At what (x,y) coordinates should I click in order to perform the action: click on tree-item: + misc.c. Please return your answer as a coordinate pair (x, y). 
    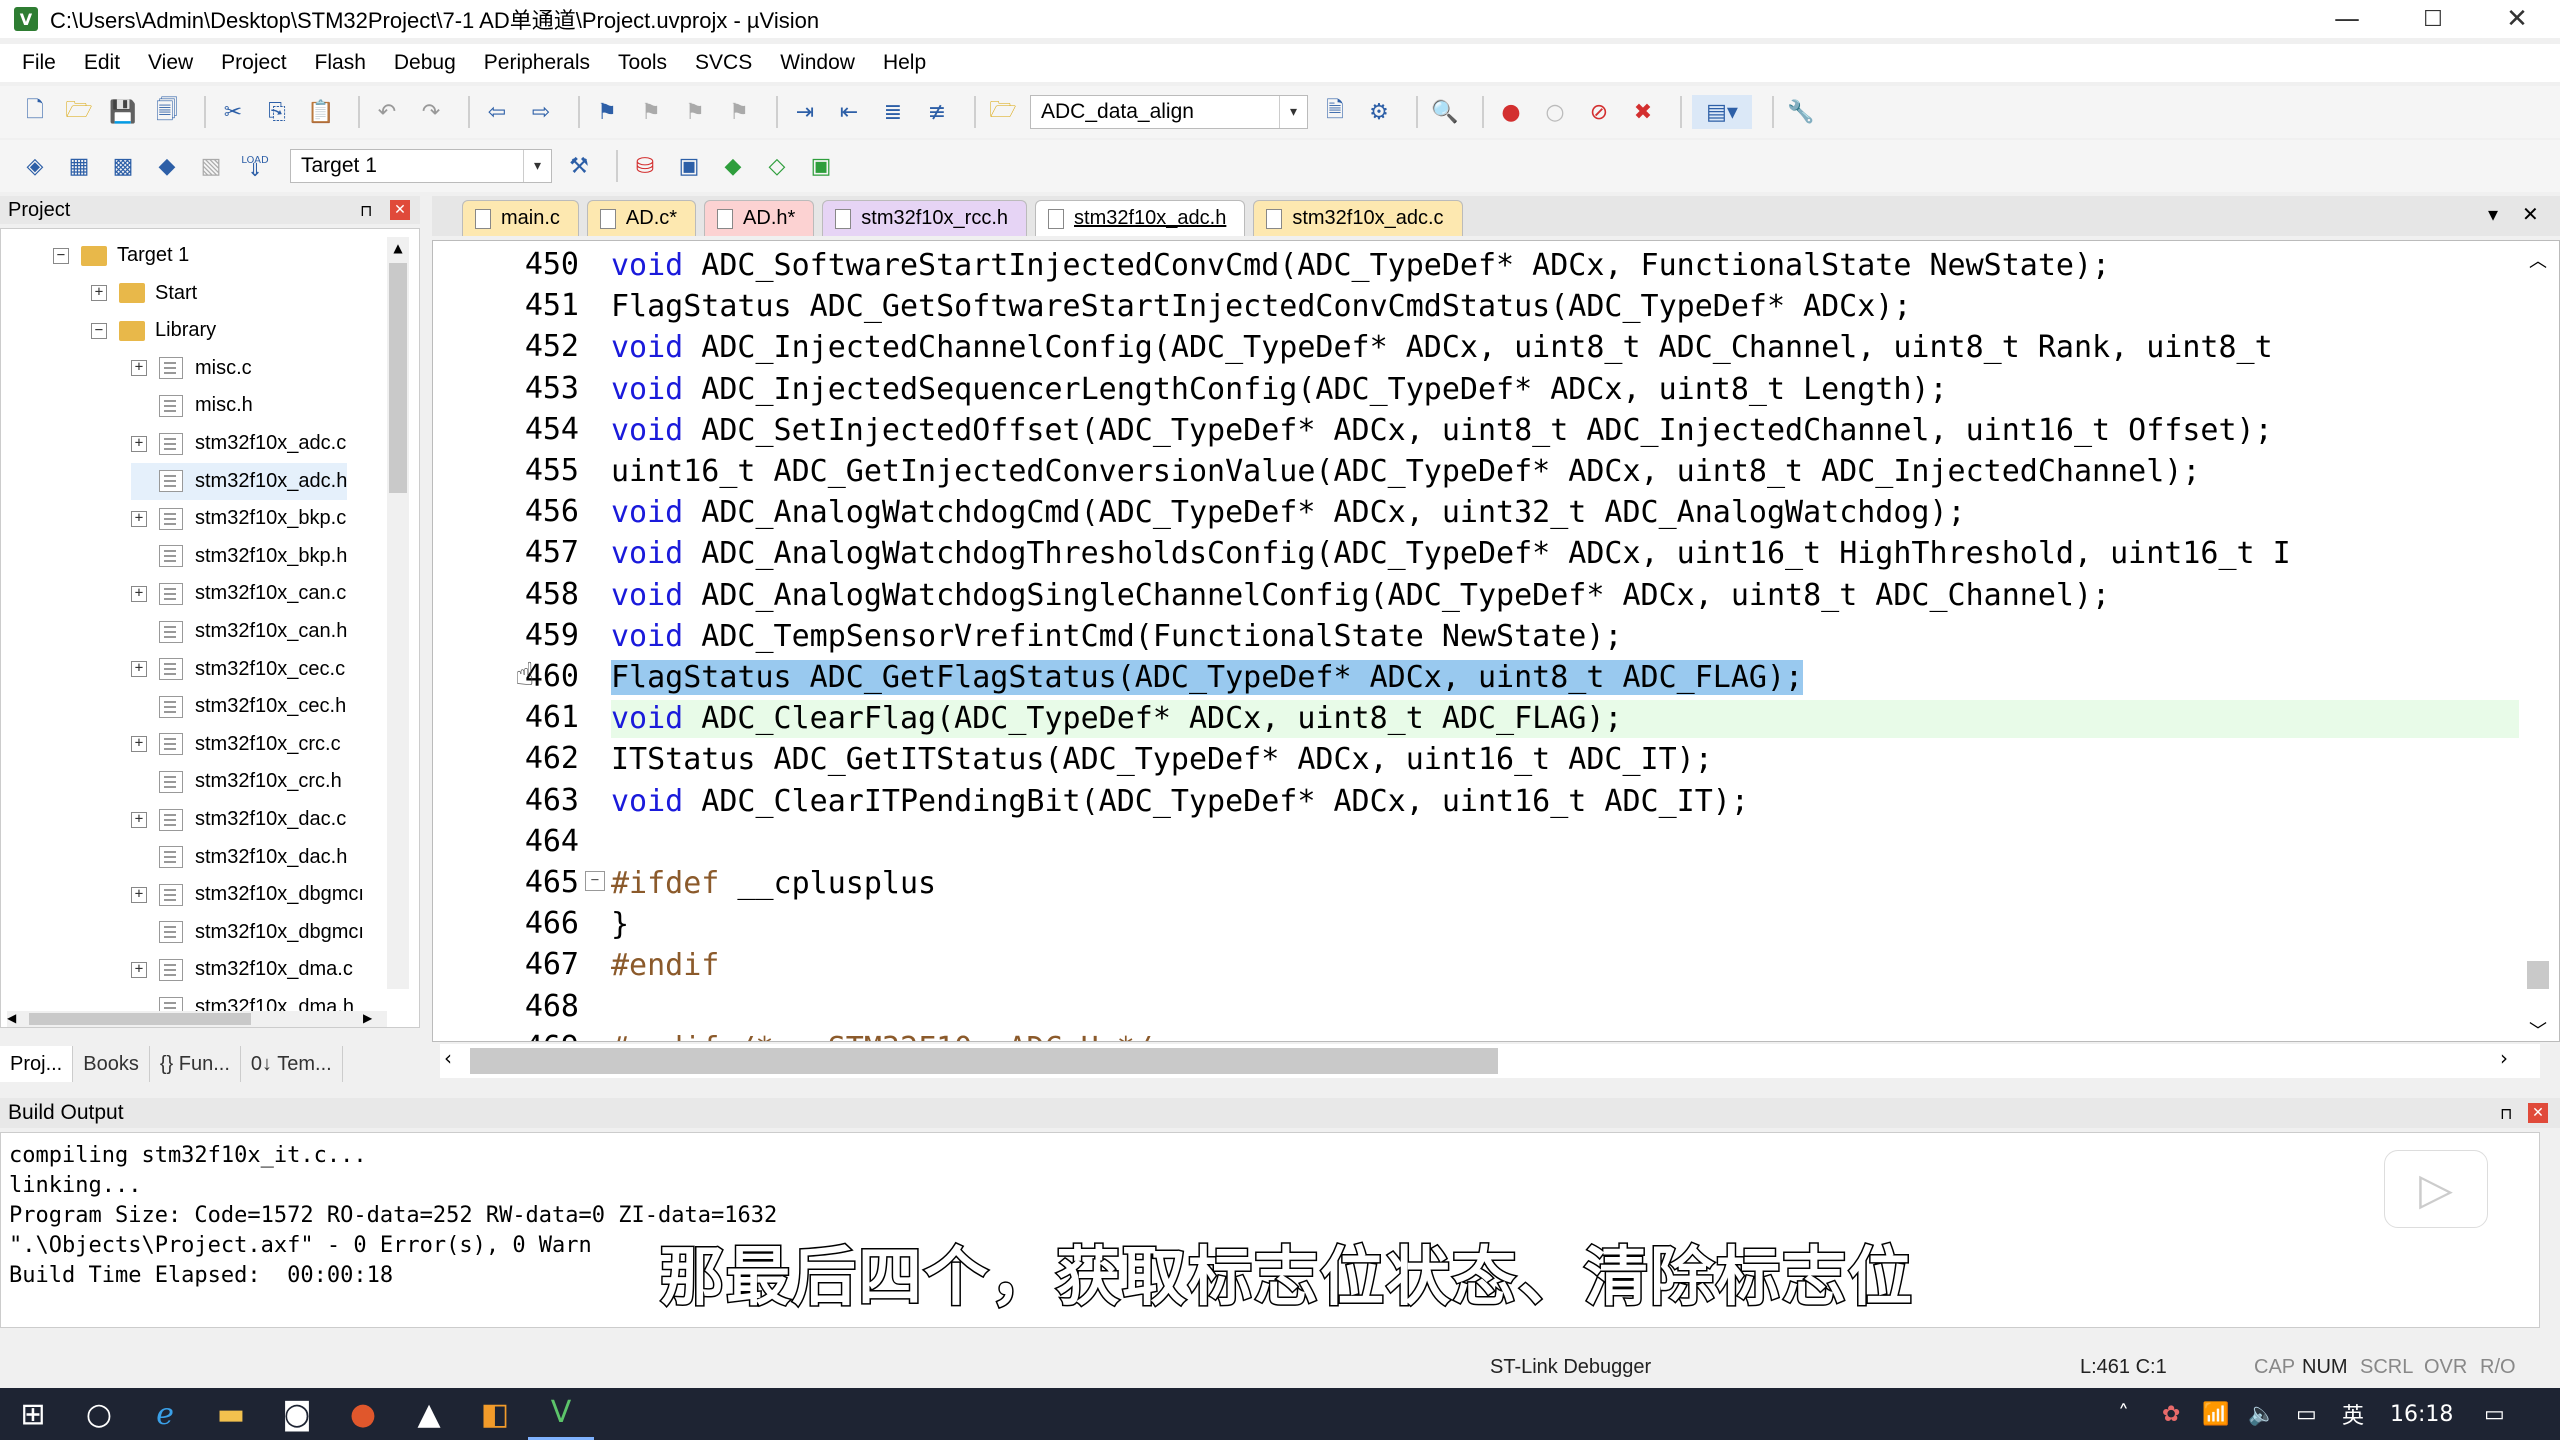
    Looking at the image, I should click on (191, 368).